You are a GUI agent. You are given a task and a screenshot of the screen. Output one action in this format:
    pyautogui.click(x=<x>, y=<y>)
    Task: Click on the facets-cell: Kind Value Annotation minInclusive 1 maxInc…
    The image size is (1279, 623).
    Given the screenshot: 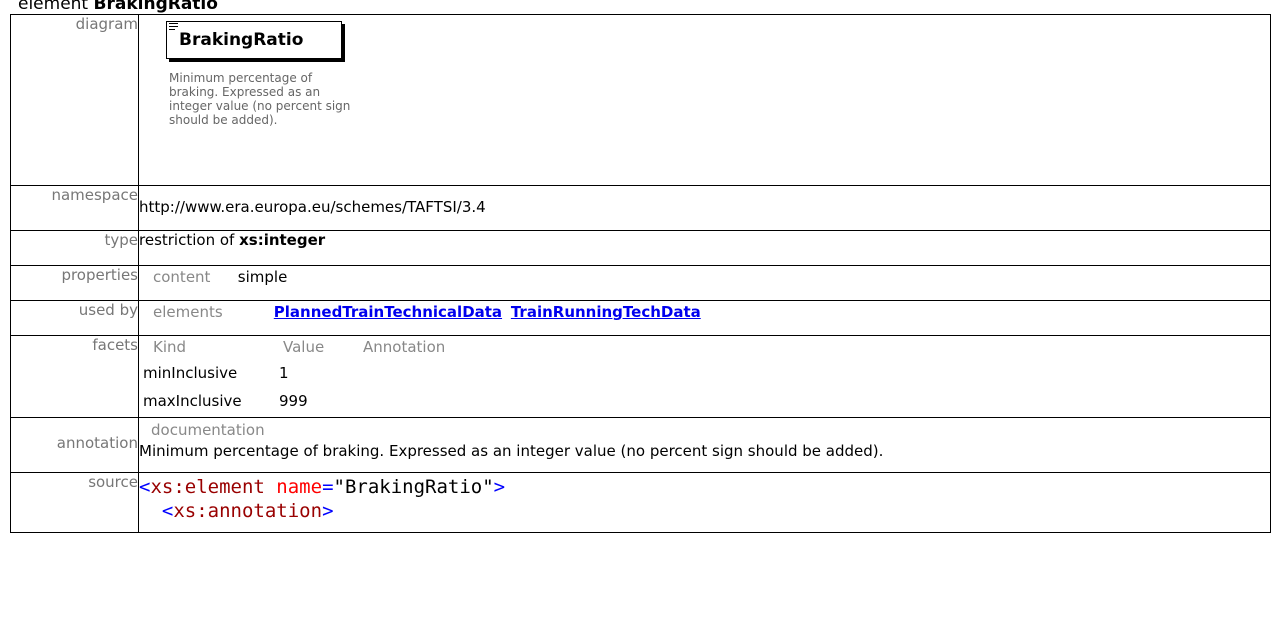 What is the action you would take?
    pyautogui.click(x=704, y=376)
    